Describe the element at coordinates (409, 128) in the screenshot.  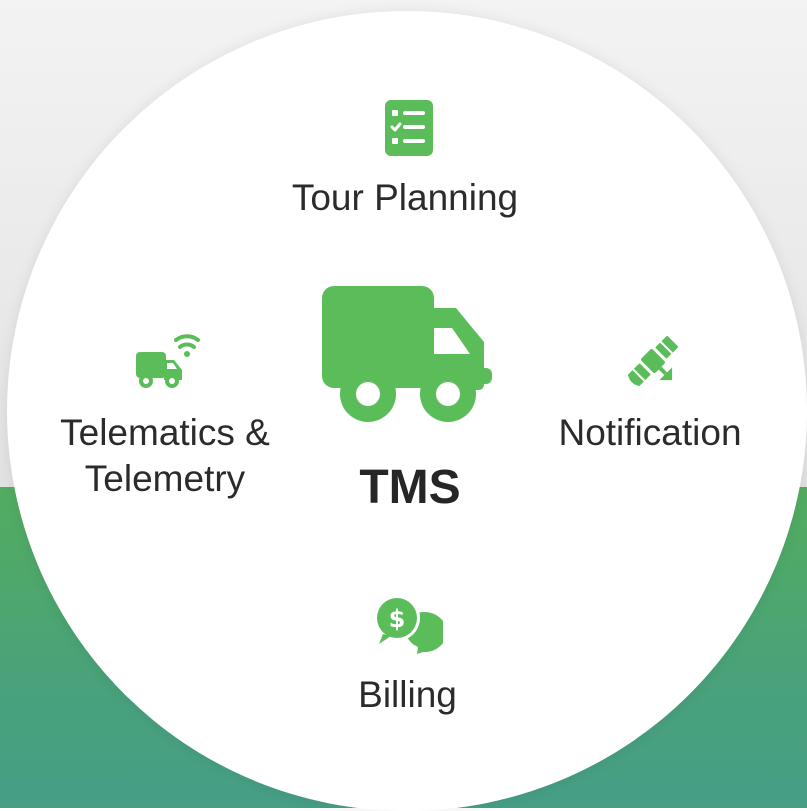
I see `checklist-icon` at that location.